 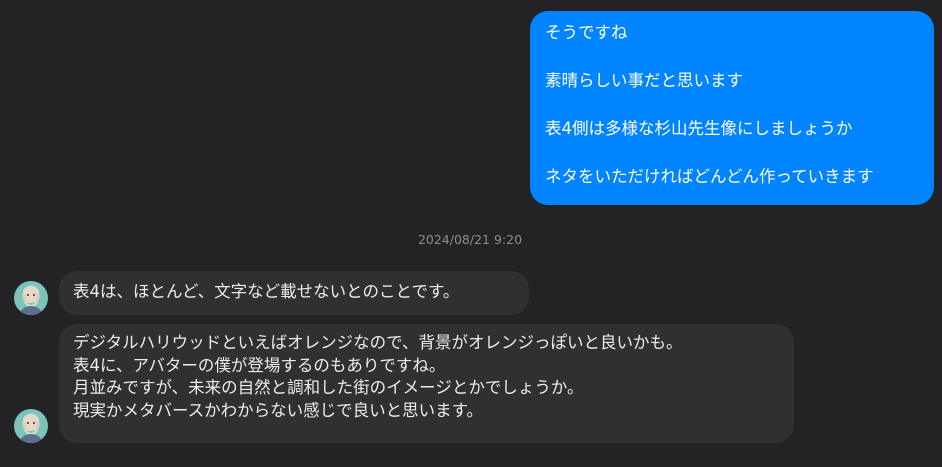 What do you see at coordinates (266, 291) in the screenshot?
I see `message-line: 表4は、ほとんど、文字など載せないとのことです。` at bounding box center [266, 291].